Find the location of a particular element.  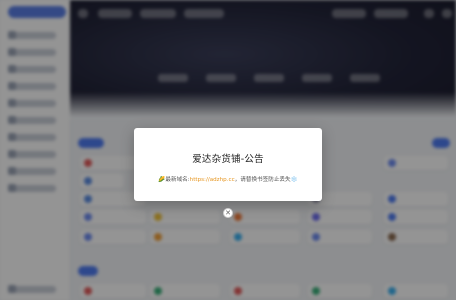

new-domain-link: https://adzhp.cc is located at coordinates (212, 180).